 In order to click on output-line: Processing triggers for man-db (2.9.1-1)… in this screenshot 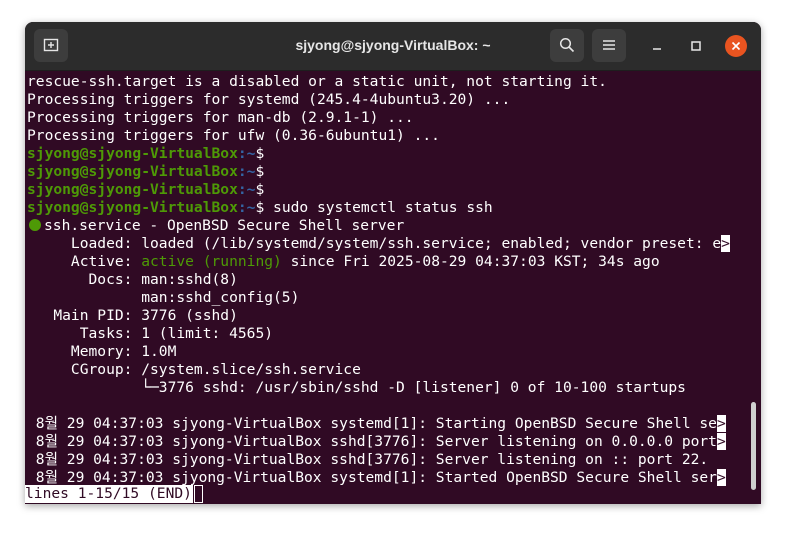, I will do `click(220, 117)`.